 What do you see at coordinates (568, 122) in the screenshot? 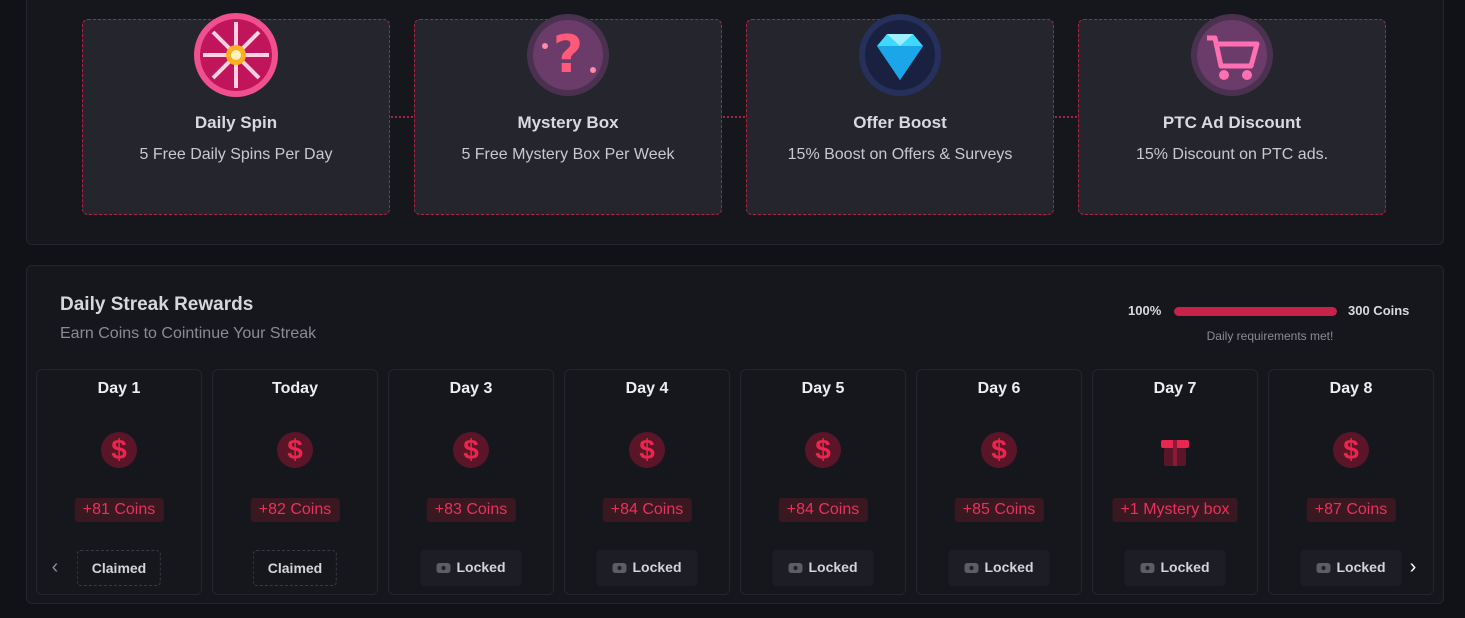
I see `perk-title: Mystery Box` at bounding box center [568, 122].